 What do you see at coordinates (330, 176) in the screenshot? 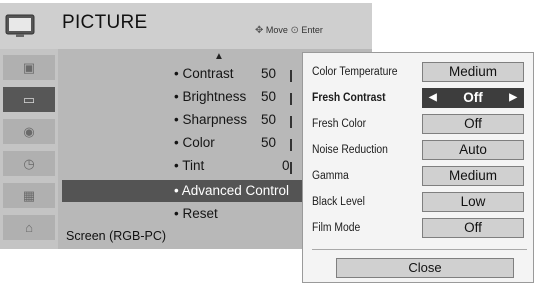
I see `gamma-label: Gamma` at bounding box center [330, 176].